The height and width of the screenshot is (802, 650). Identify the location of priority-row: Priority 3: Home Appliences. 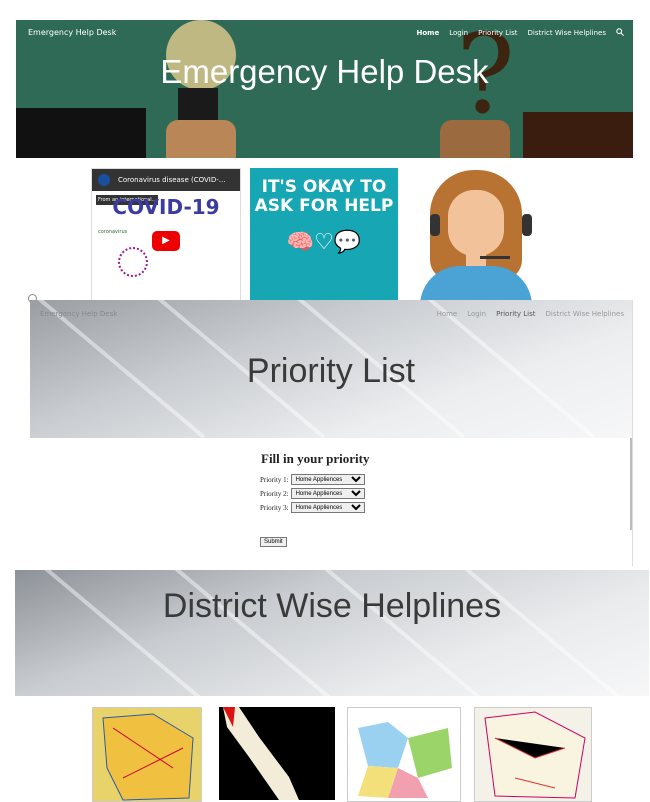
(312, 507).